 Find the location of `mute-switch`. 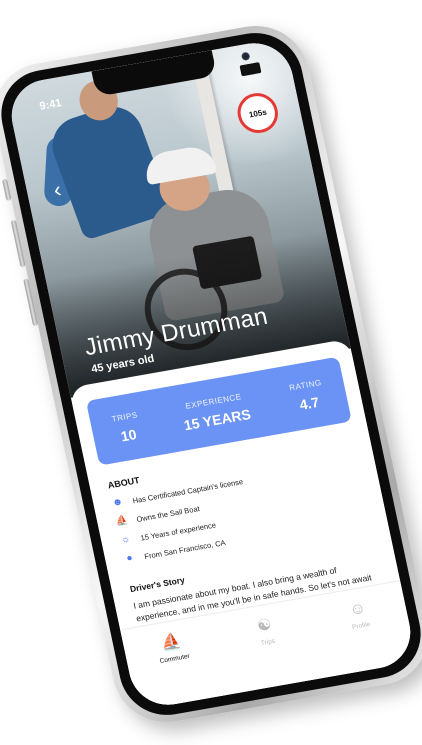

mute-switch is located at coordinates (6, 189).